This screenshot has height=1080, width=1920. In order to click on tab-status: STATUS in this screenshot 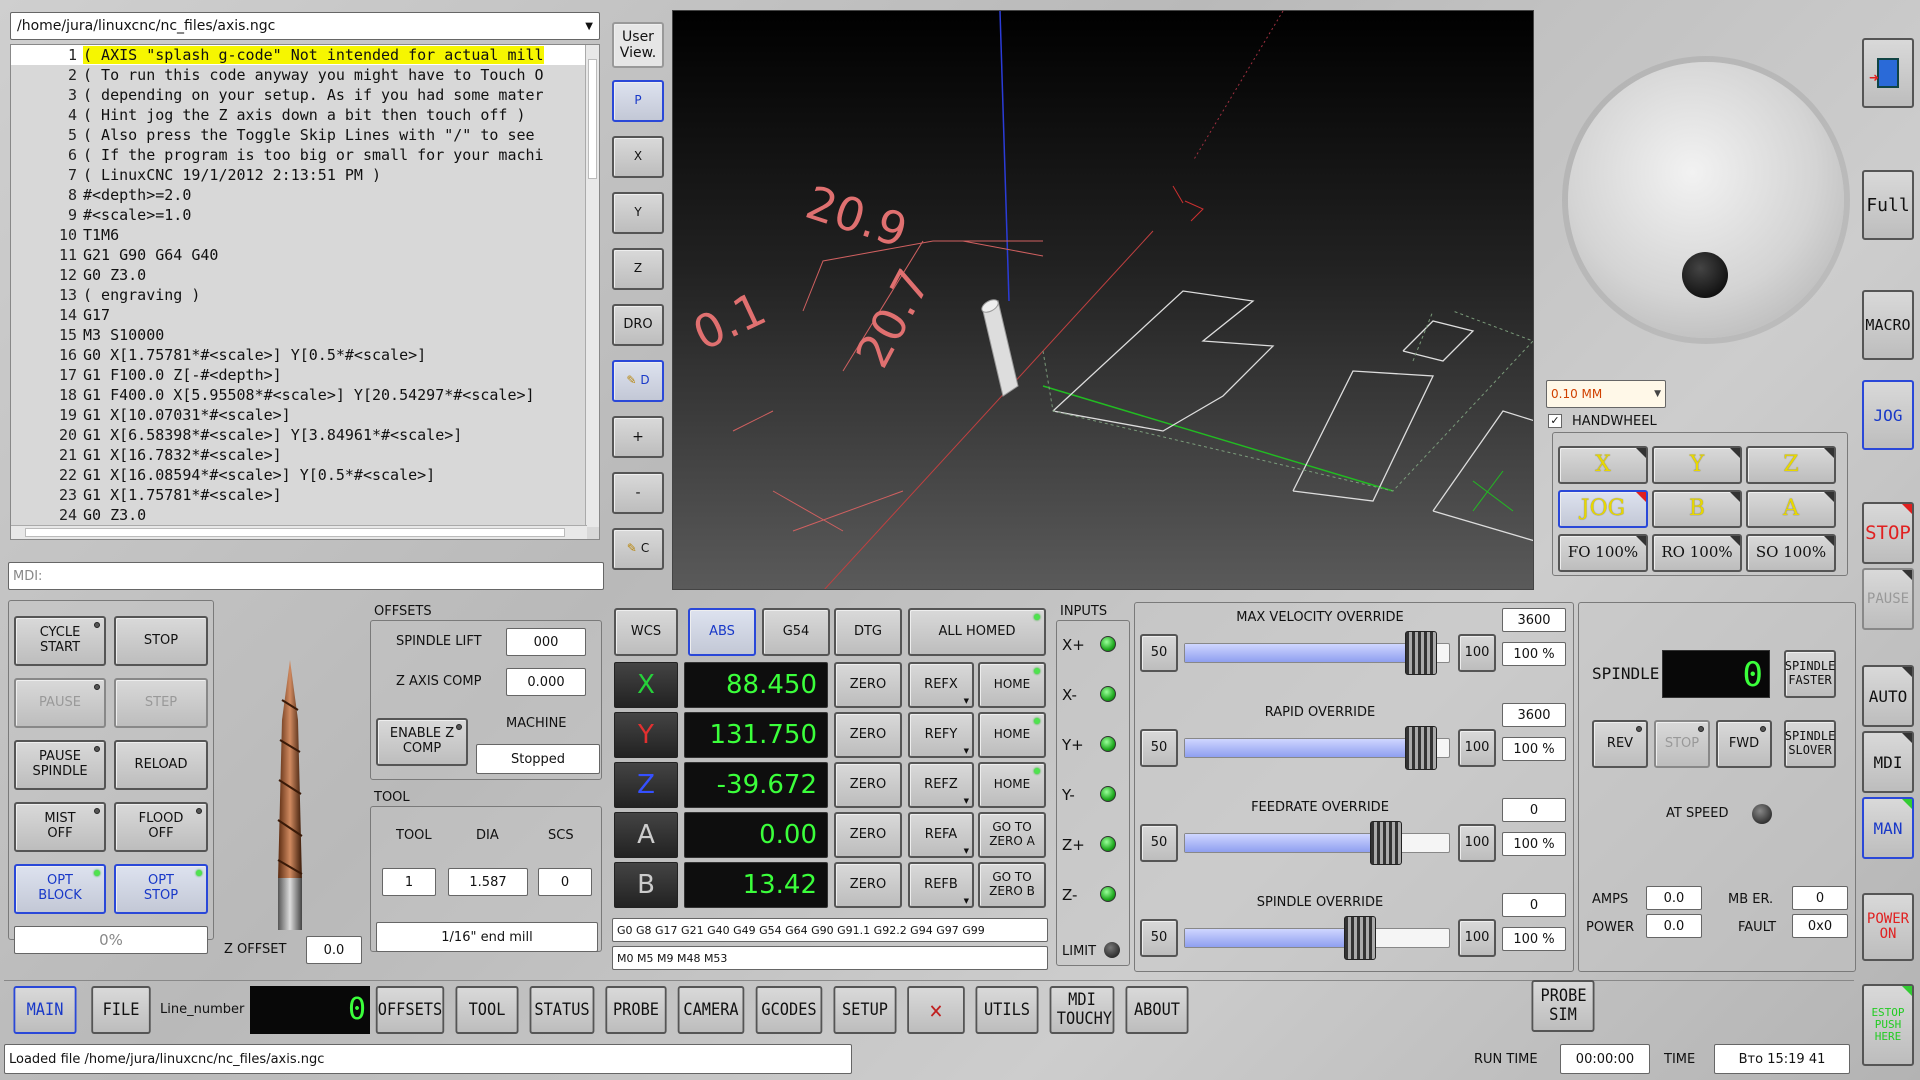, I will do `click(562, 1010)`.